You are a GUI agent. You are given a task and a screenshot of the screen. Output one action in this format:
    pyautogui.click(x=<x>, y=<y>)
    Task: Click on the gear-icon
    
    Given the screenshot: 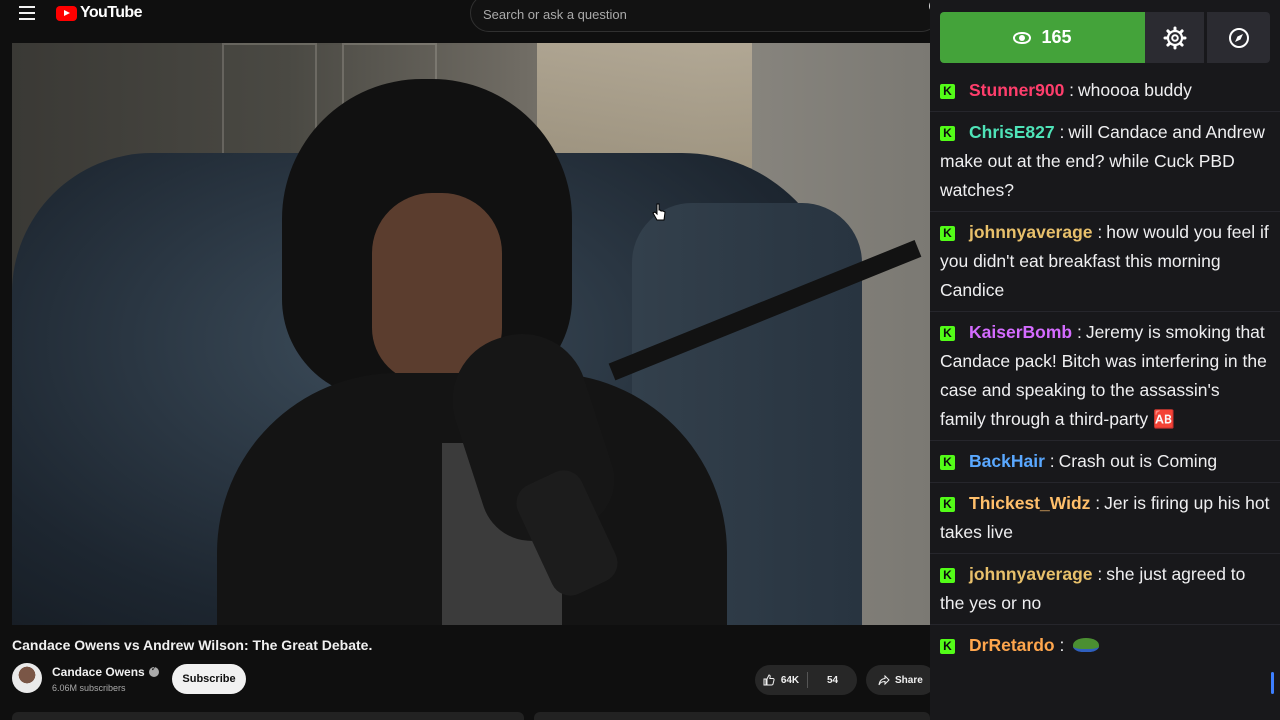 What is the action you would take?
    pyautogui.click(x=1174, y=37)
    